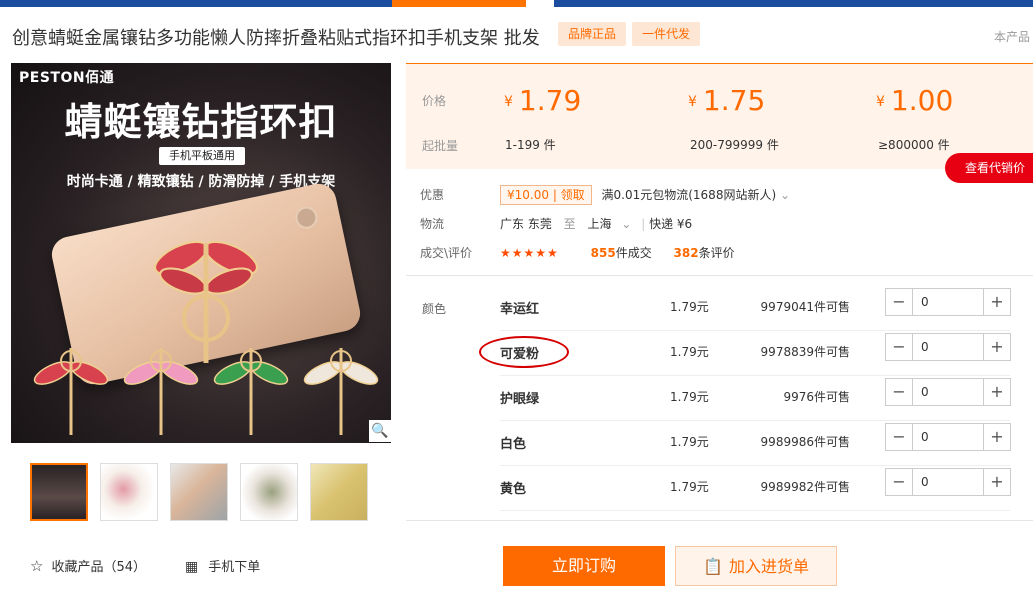  What do you see at coordinates (276, 38) in the screenshot?
I see `product-title: 创意蜻蜓金属镶钻多功能懒人防摔折叠粘贴式指环扣手机支架 批发` at bounding box center [276, 38].